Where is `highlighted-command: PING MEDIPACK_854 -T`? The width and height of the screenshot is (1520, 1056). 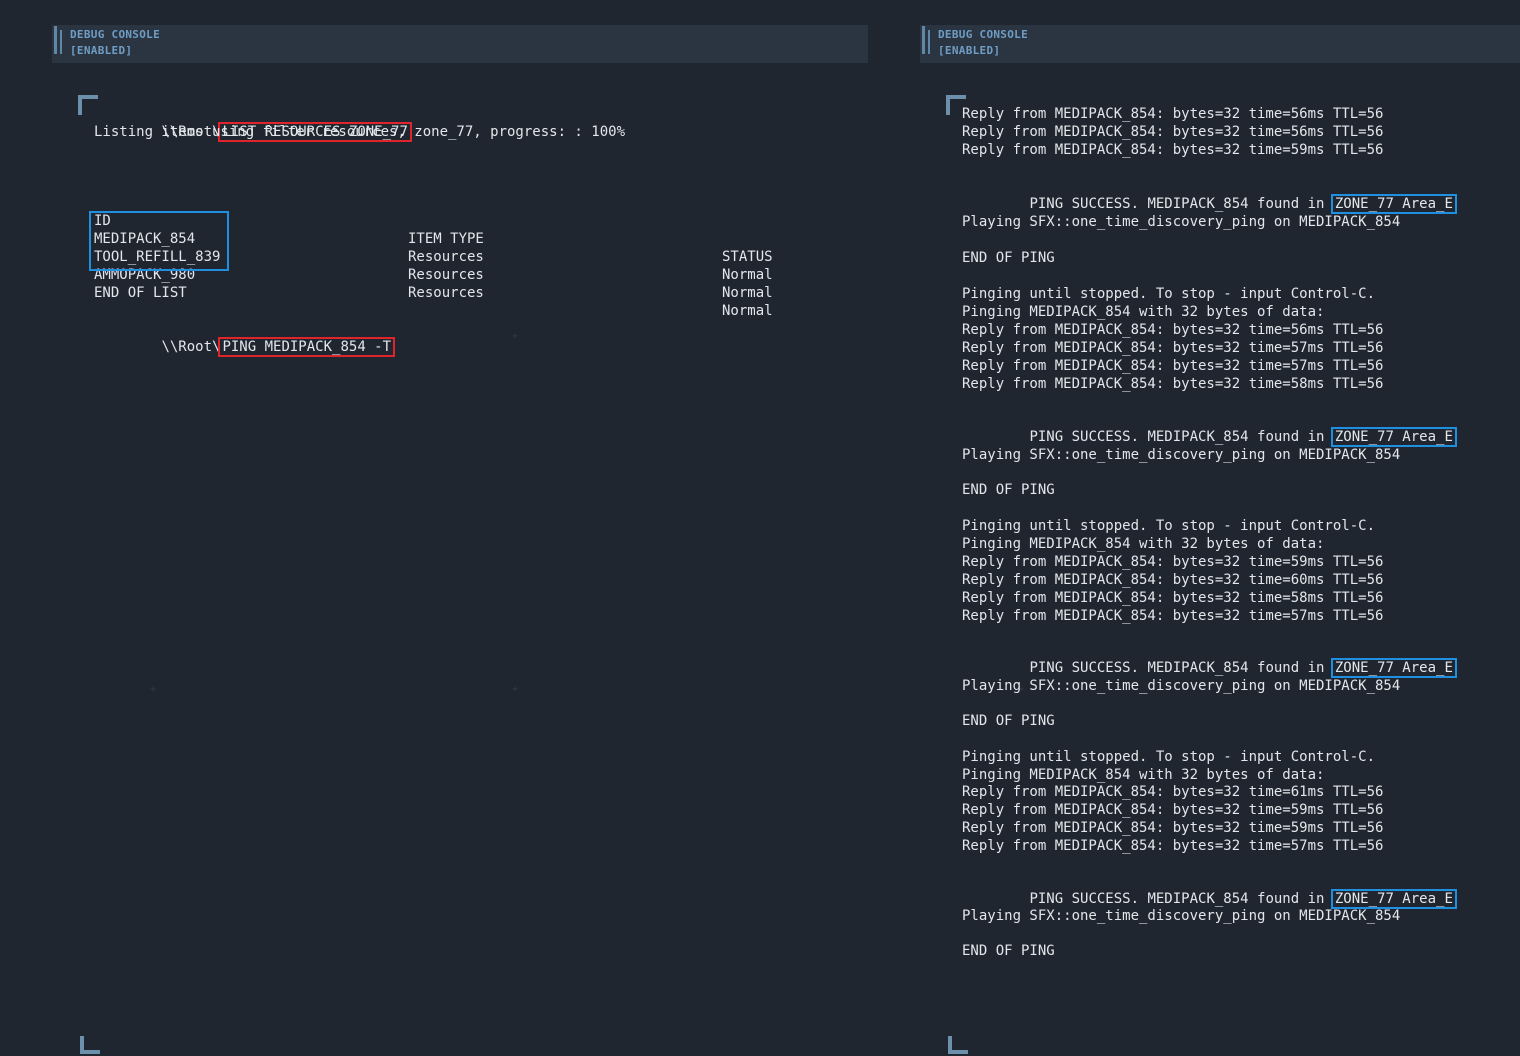 highlighted-command: PING MEDIPACK_854 -T is located at coordinates (307, 347).